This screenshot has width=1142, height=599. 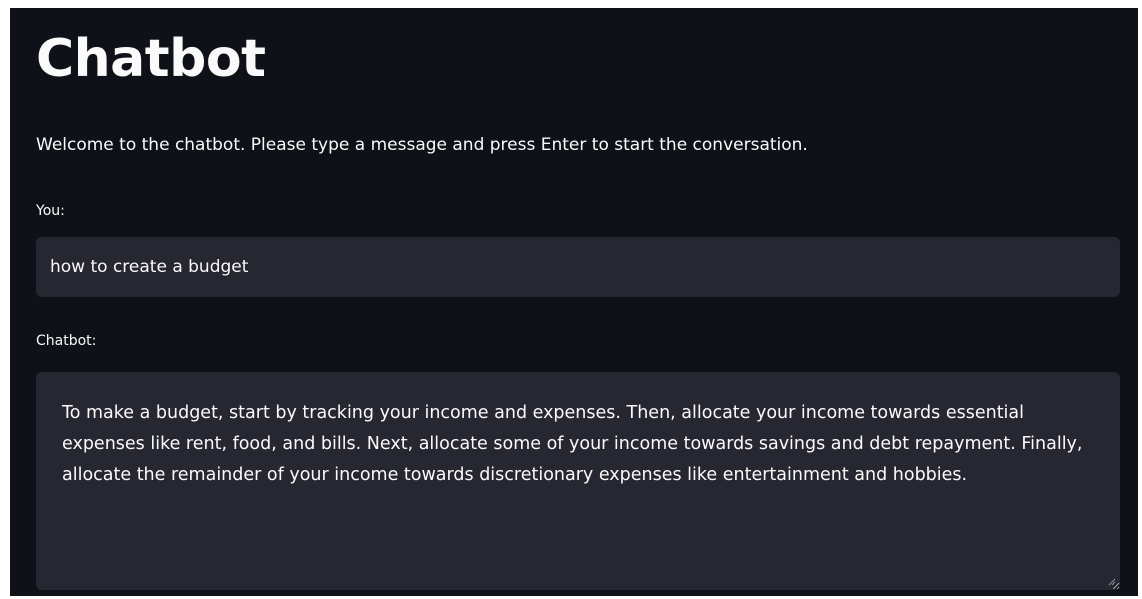 What do you see at coordinates (578, 267) in the screenshot?
I see `user-message-input` at bounding box center [578, 267].